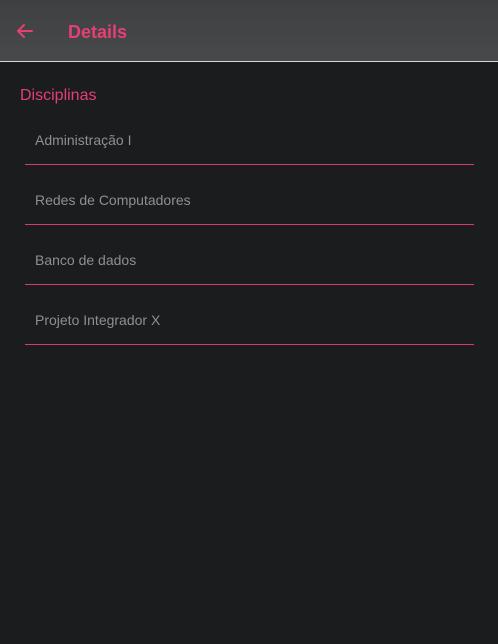  What do you see at coordinates (98, 320) in the screenshot?
I see `discipline-label: Projeto Integrador X` at bounding box center [98, 320].